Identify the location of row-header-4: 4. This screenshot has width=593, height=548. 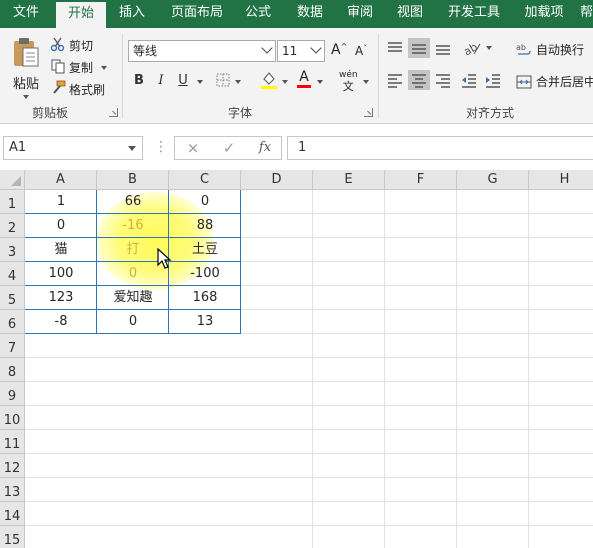
(12, 274).